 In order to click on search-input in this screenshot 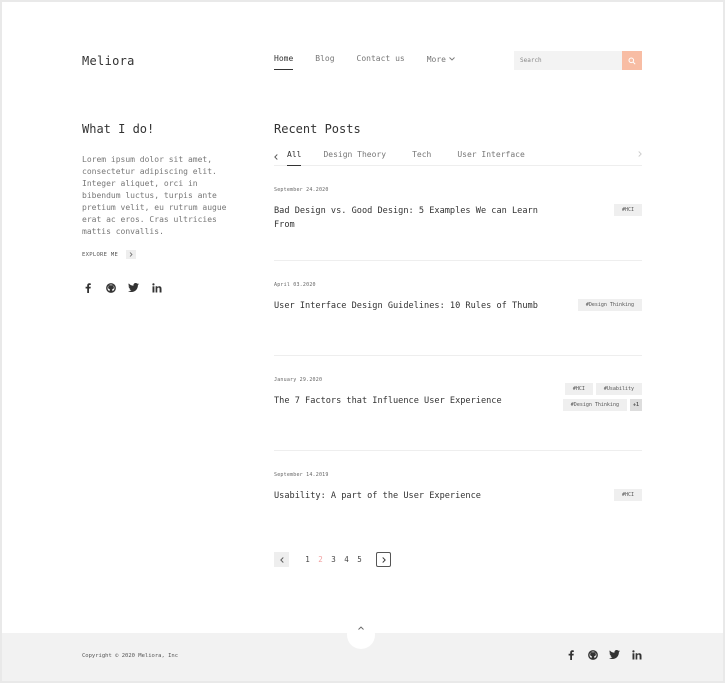, I will do `click(568, 60)`.